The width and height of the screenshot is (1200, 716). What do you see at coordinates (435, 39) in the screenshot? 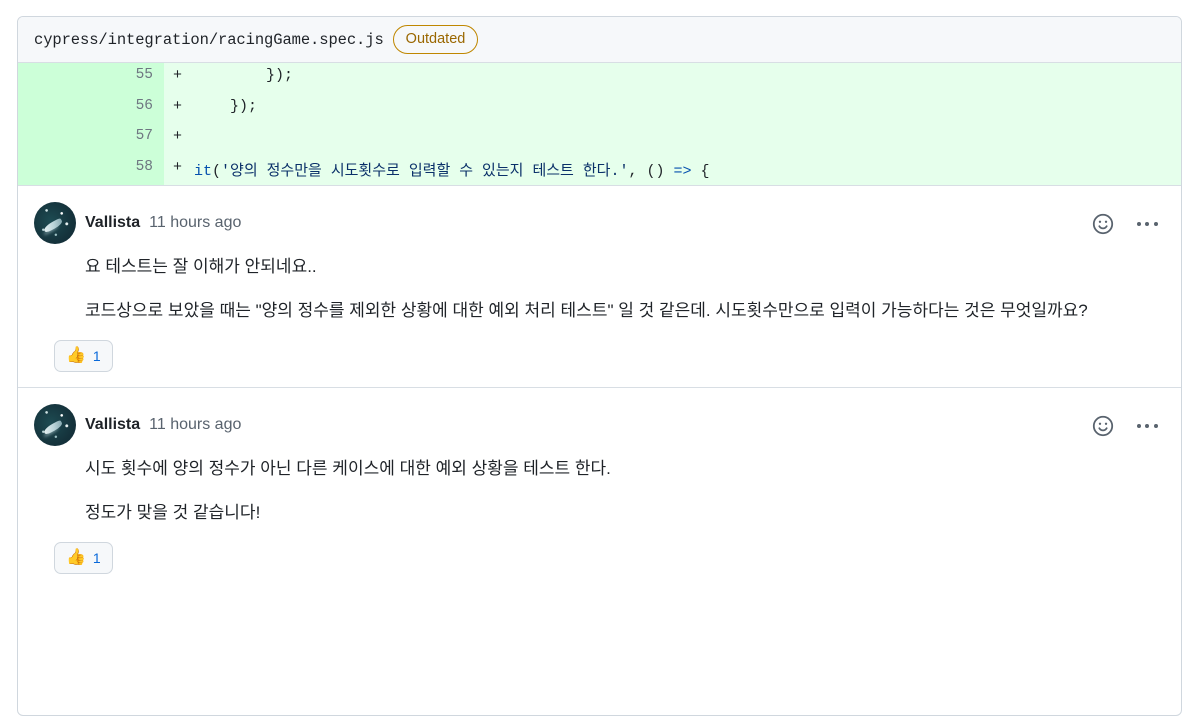
I see `outdated-badge: Outdated` at bounding box center [435, 39].